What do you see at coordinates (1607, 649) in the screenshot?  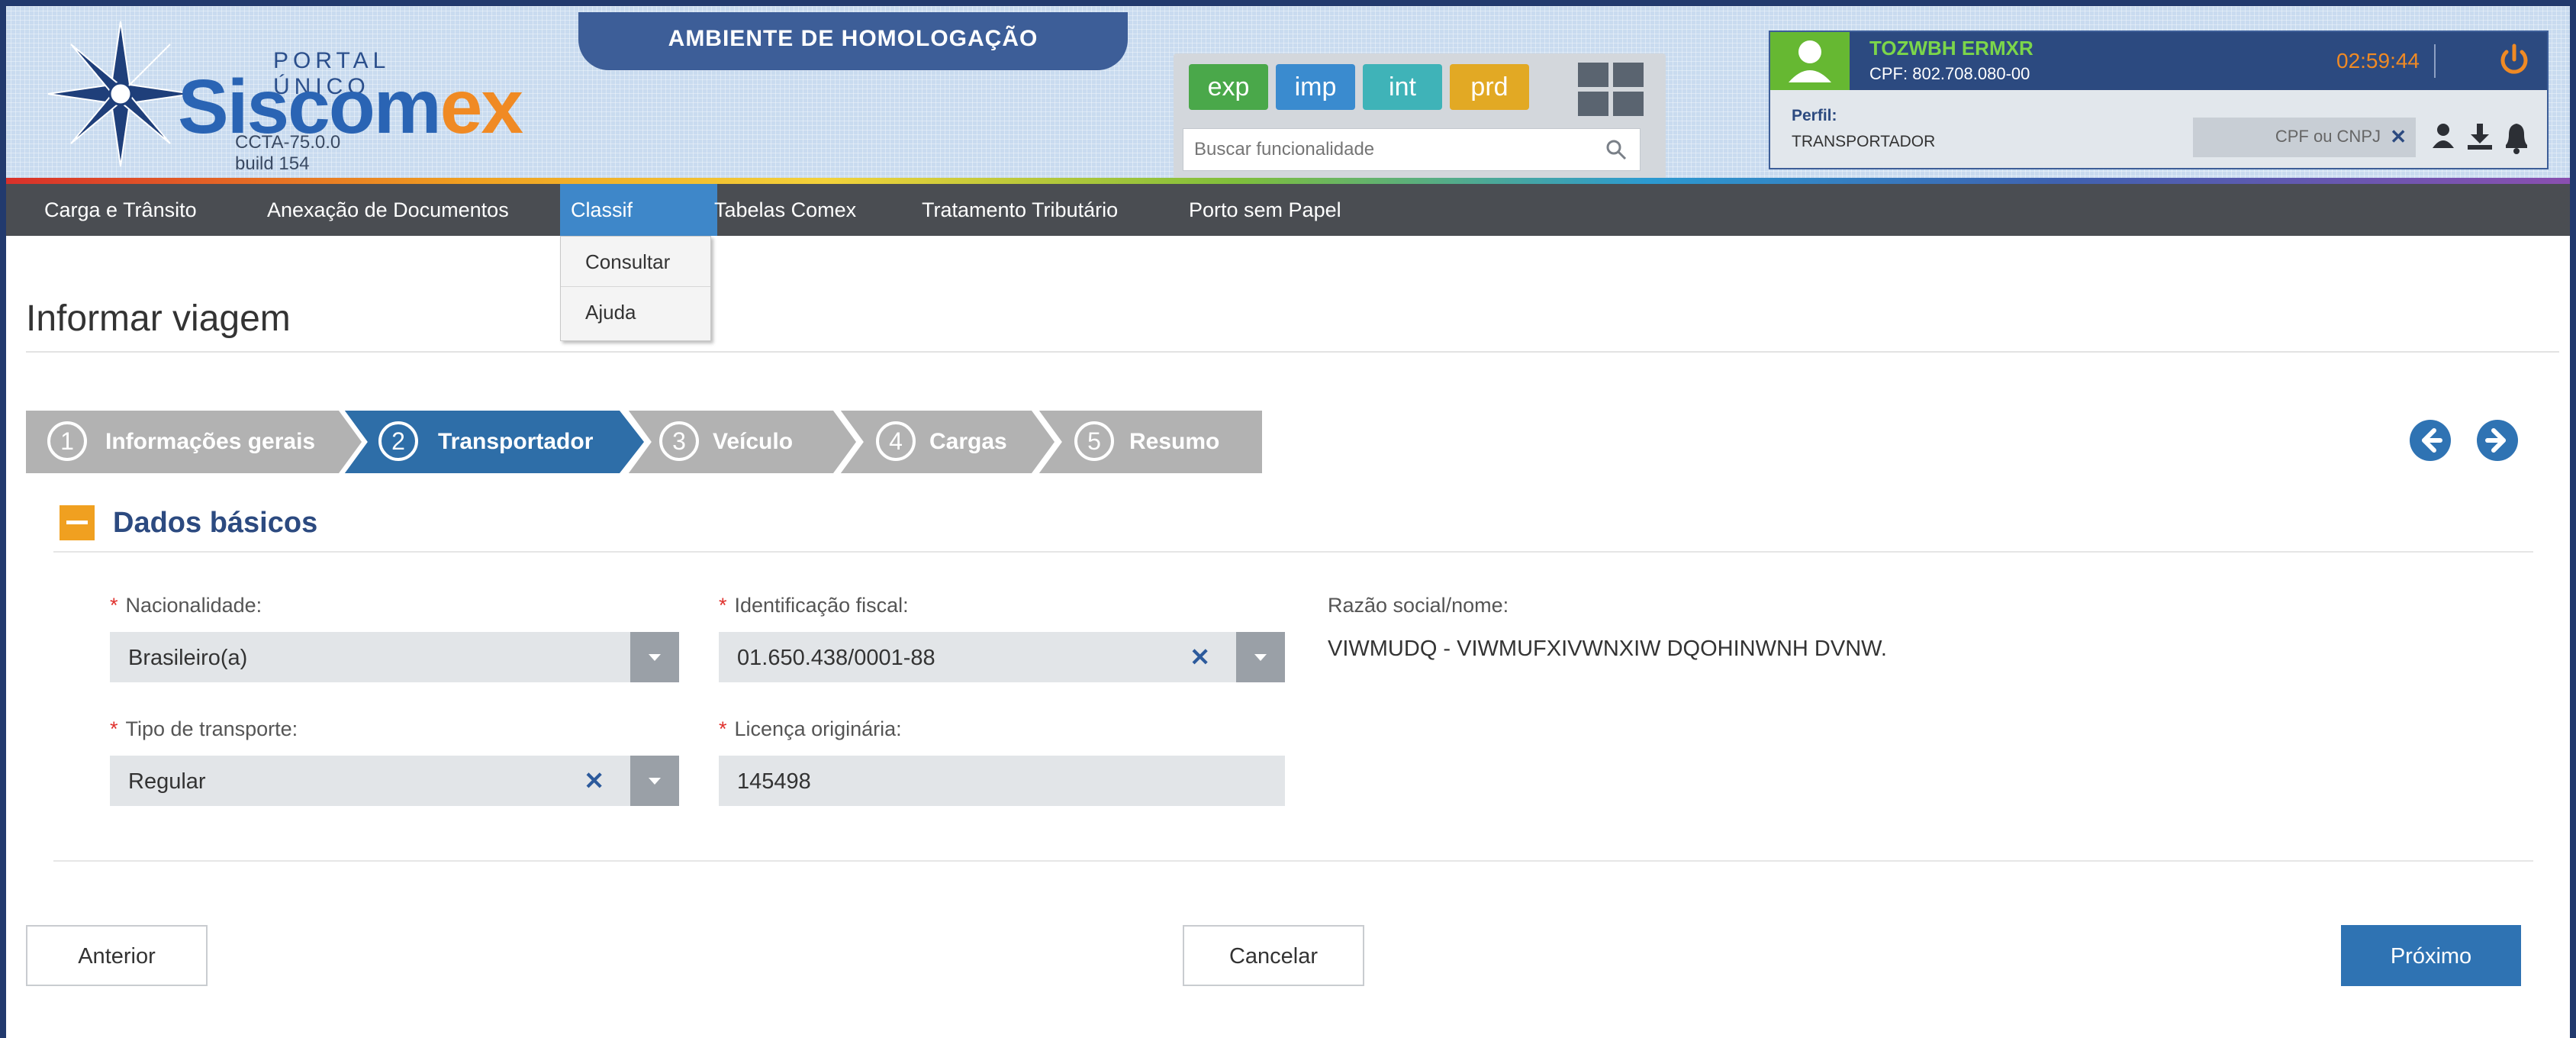 I see `razao-social-value: VIWMUDQ - VIWMUFXIVWNXIW DQOHINWNH DVNW.` at bounding box center [1607, 649].